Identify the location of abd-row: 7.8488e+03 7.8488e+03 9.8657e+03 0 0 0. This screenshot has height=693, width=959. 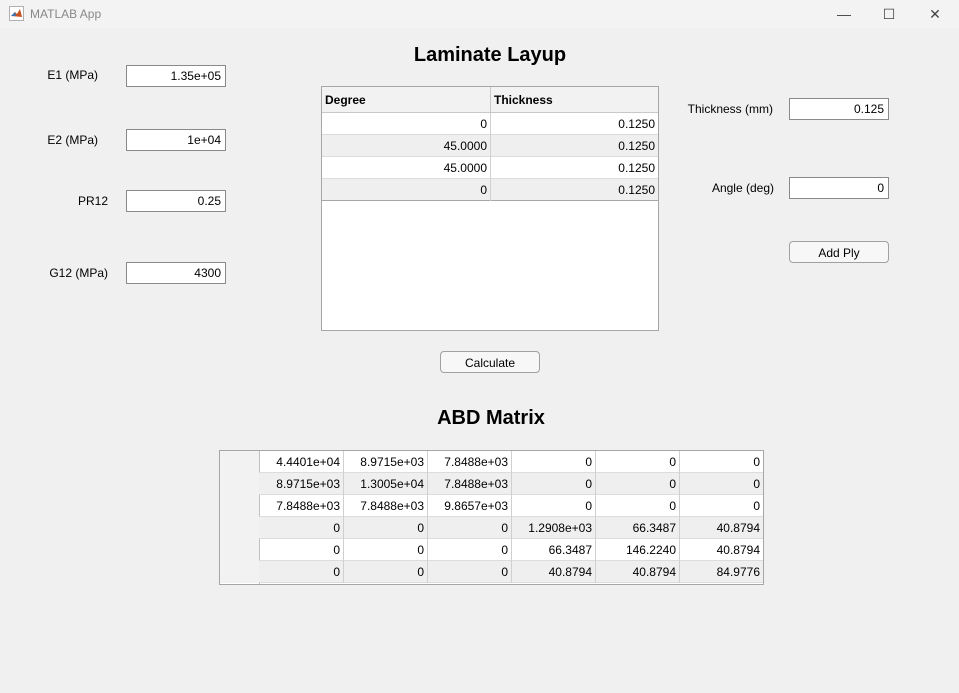
(491, 506).